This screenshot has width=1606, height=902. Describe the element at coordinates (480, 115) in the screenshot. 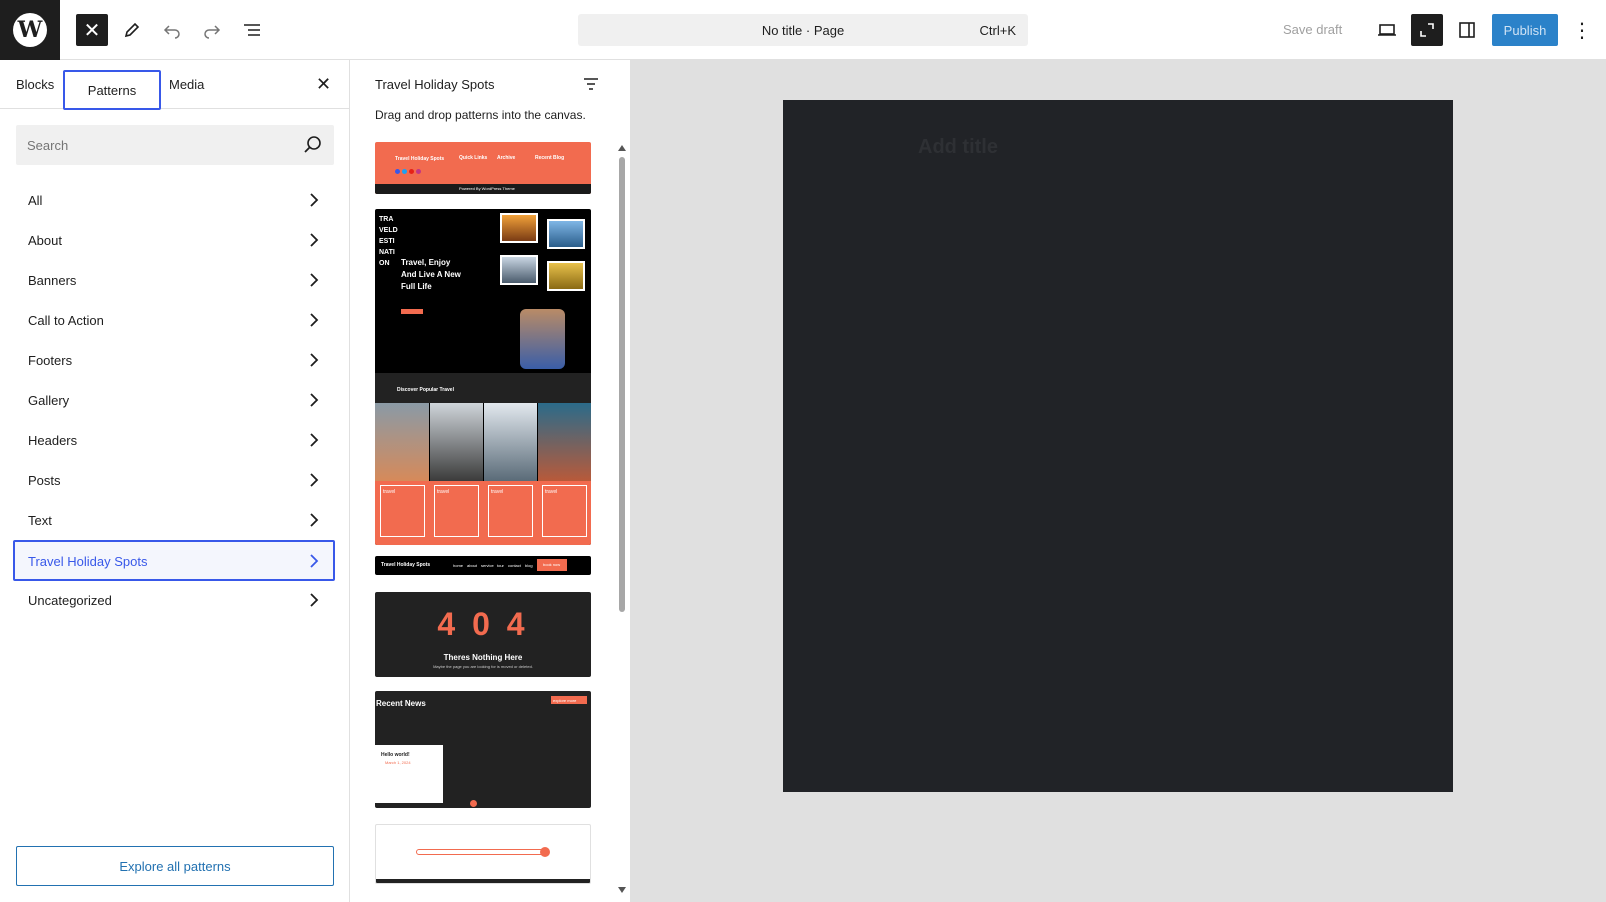

I see `pattern-panel-description: Drag and drop patterns into the canvas.` at that location.